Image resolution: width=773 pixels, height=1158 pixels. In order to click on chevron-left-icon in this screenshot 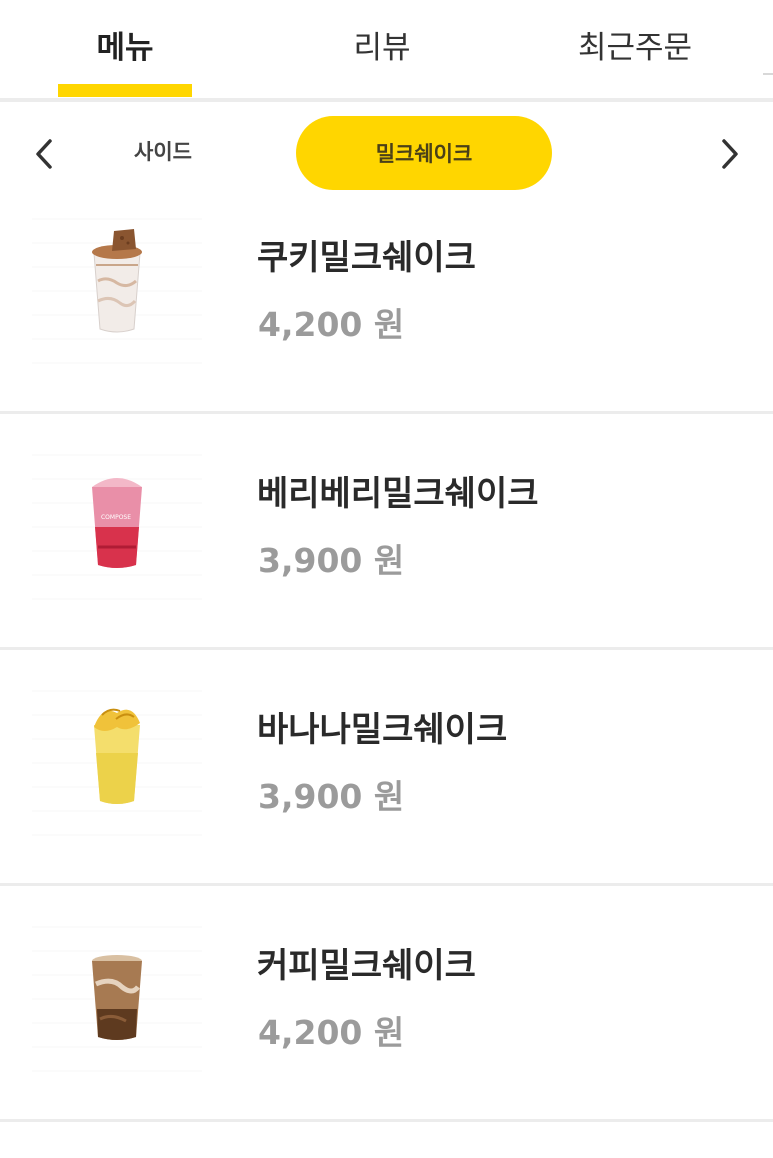, I will do `click(44, 154)`.